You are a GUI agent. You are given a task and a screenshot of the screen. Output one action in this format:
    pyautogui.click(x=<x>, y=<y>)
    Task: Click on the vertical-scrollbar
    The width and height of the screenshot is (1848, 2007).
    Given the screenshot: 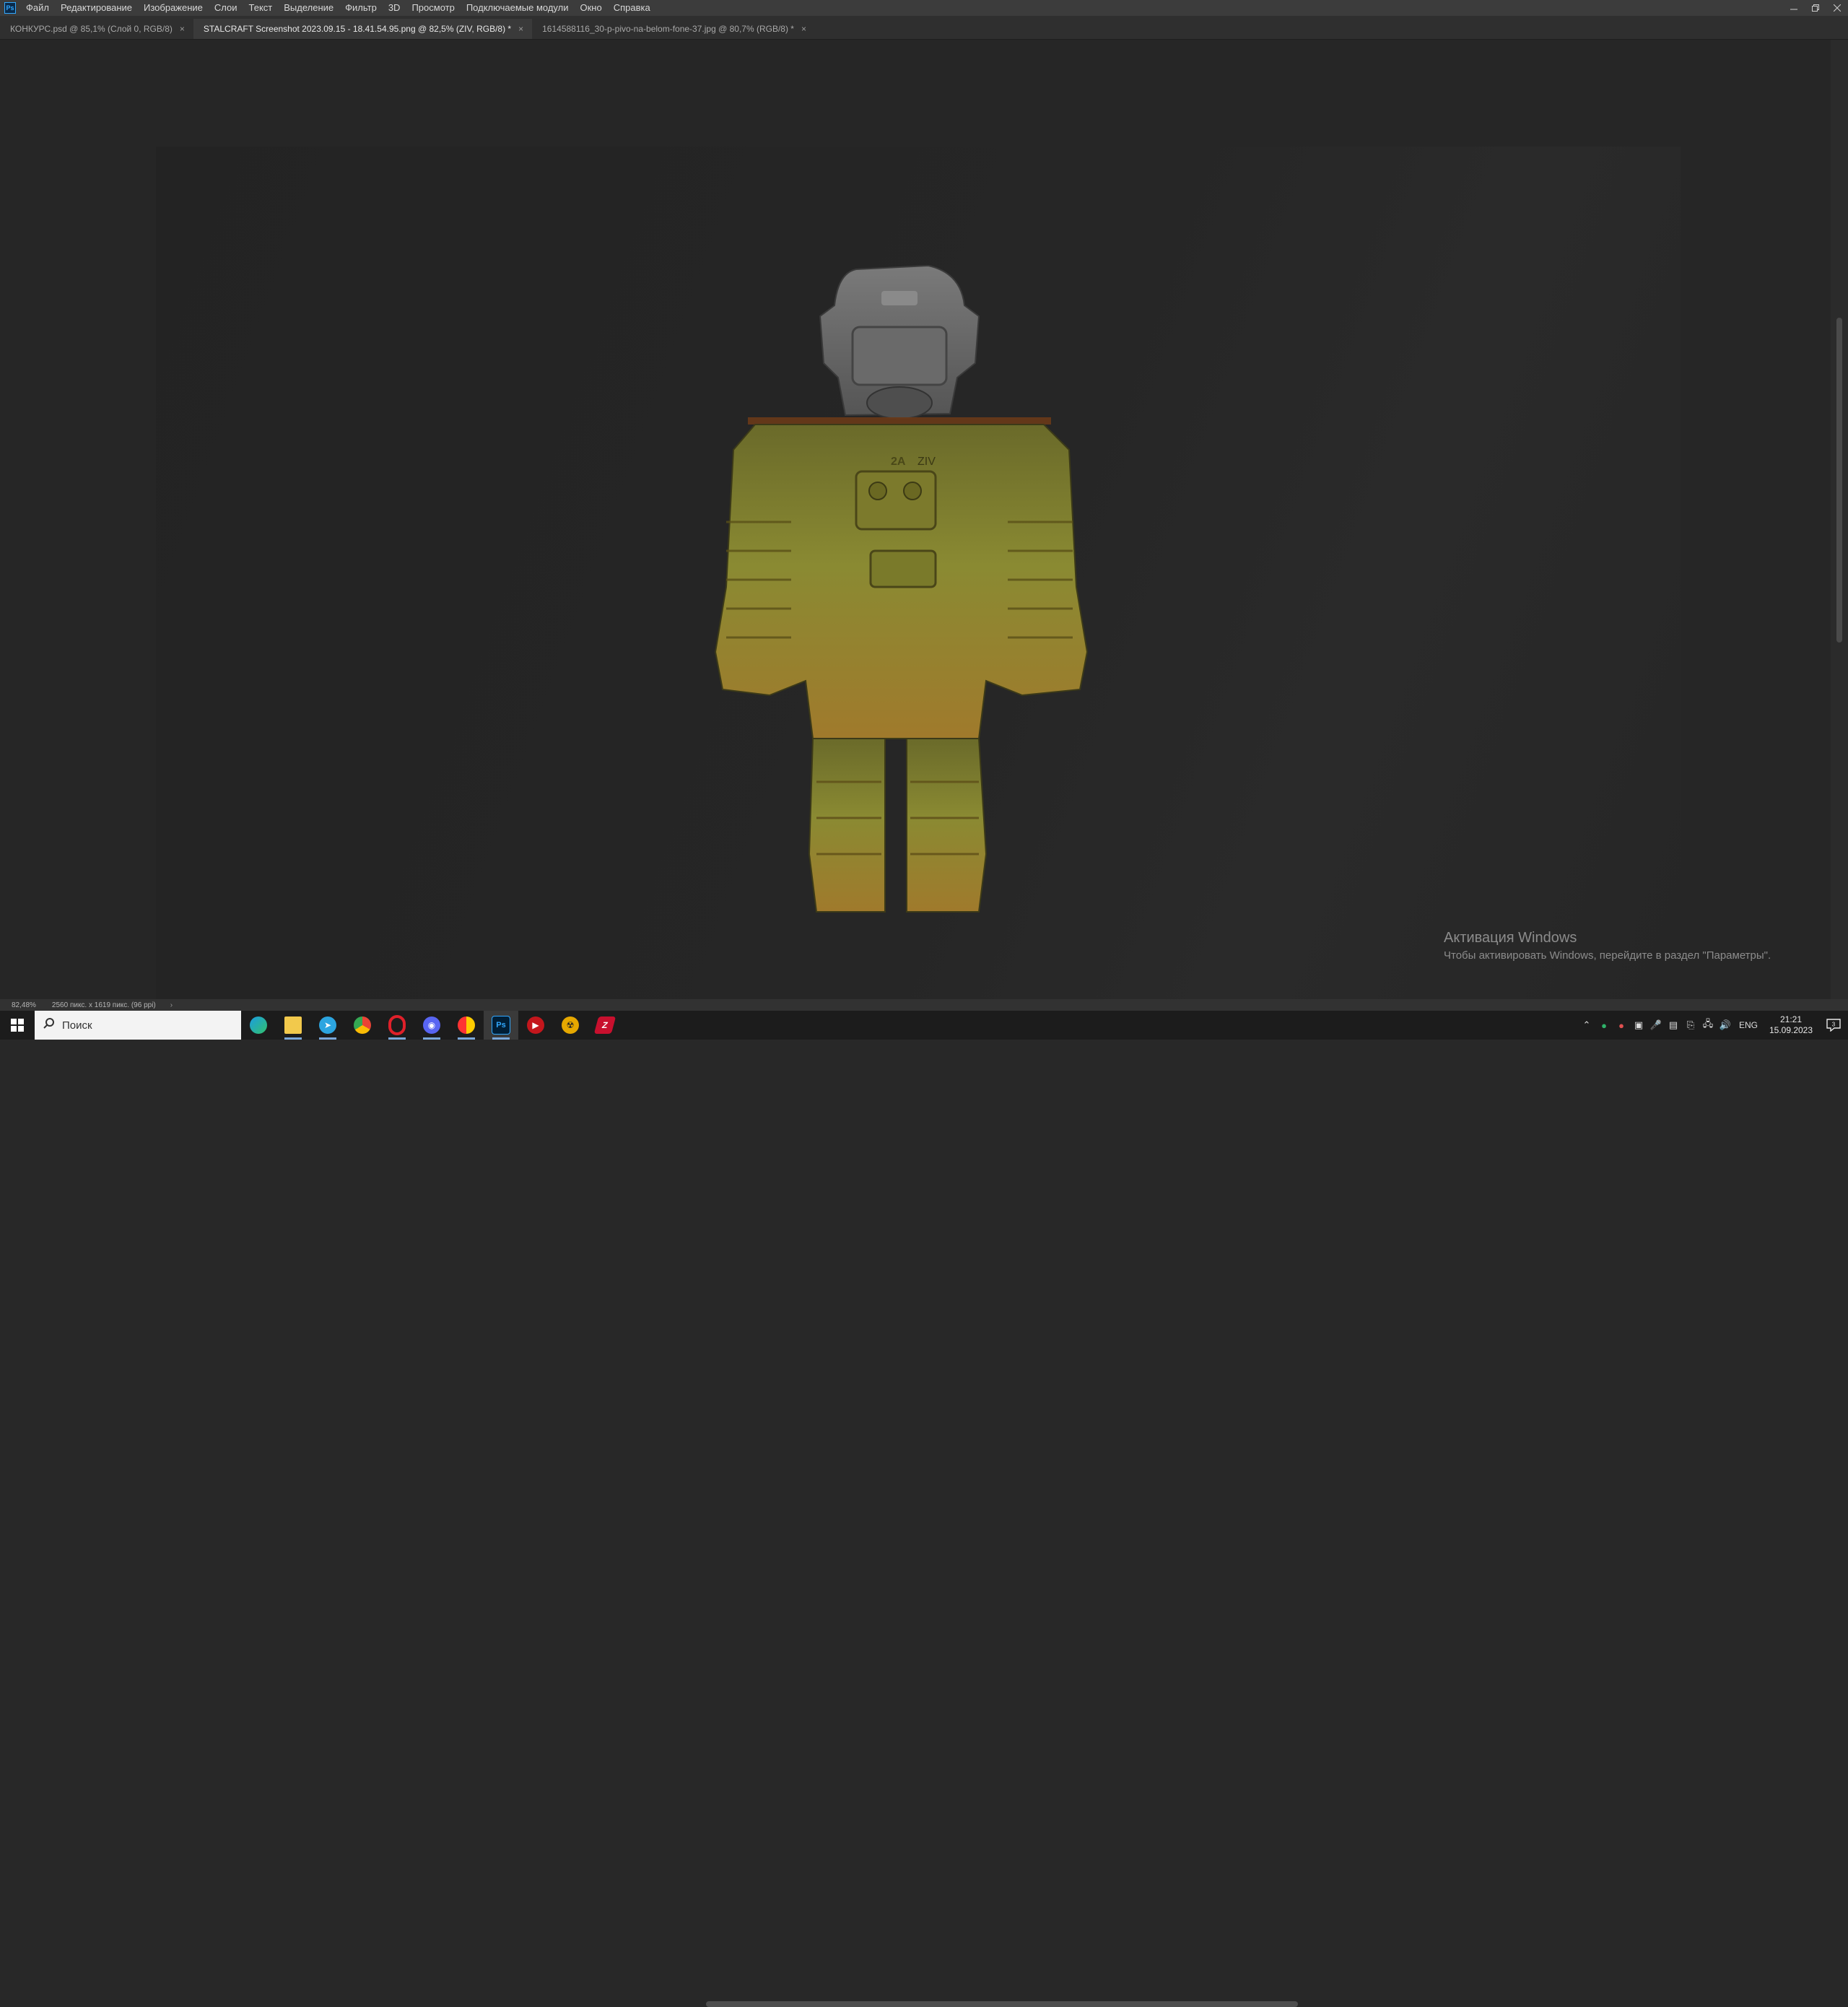 What is the action you would take?
    pyautogui.click(x=1839, y=519)
    